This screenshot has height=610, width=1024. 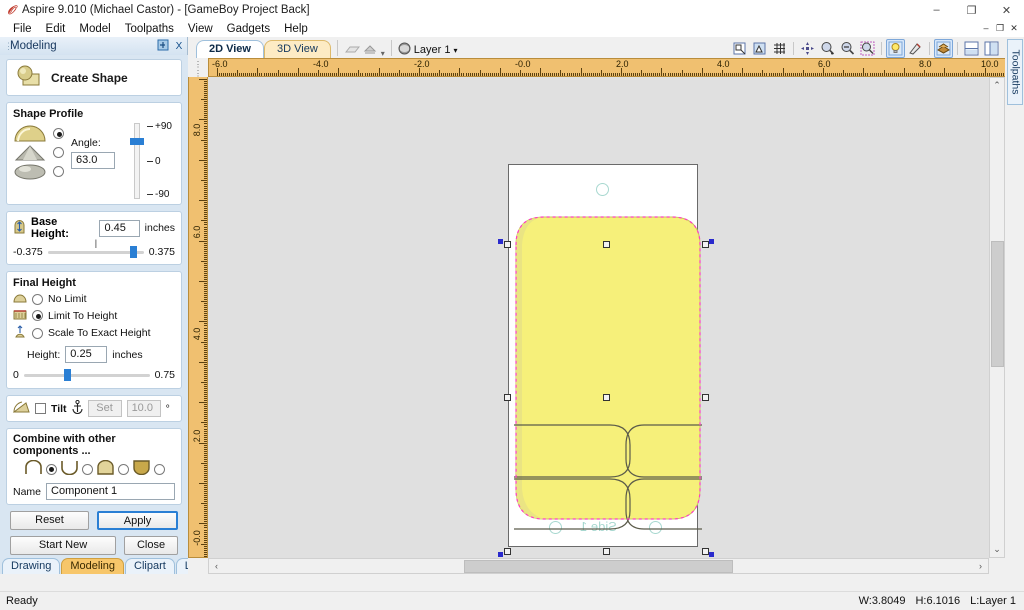 I want to click on component-name-input: Component 1, so click(x=110, y=491).